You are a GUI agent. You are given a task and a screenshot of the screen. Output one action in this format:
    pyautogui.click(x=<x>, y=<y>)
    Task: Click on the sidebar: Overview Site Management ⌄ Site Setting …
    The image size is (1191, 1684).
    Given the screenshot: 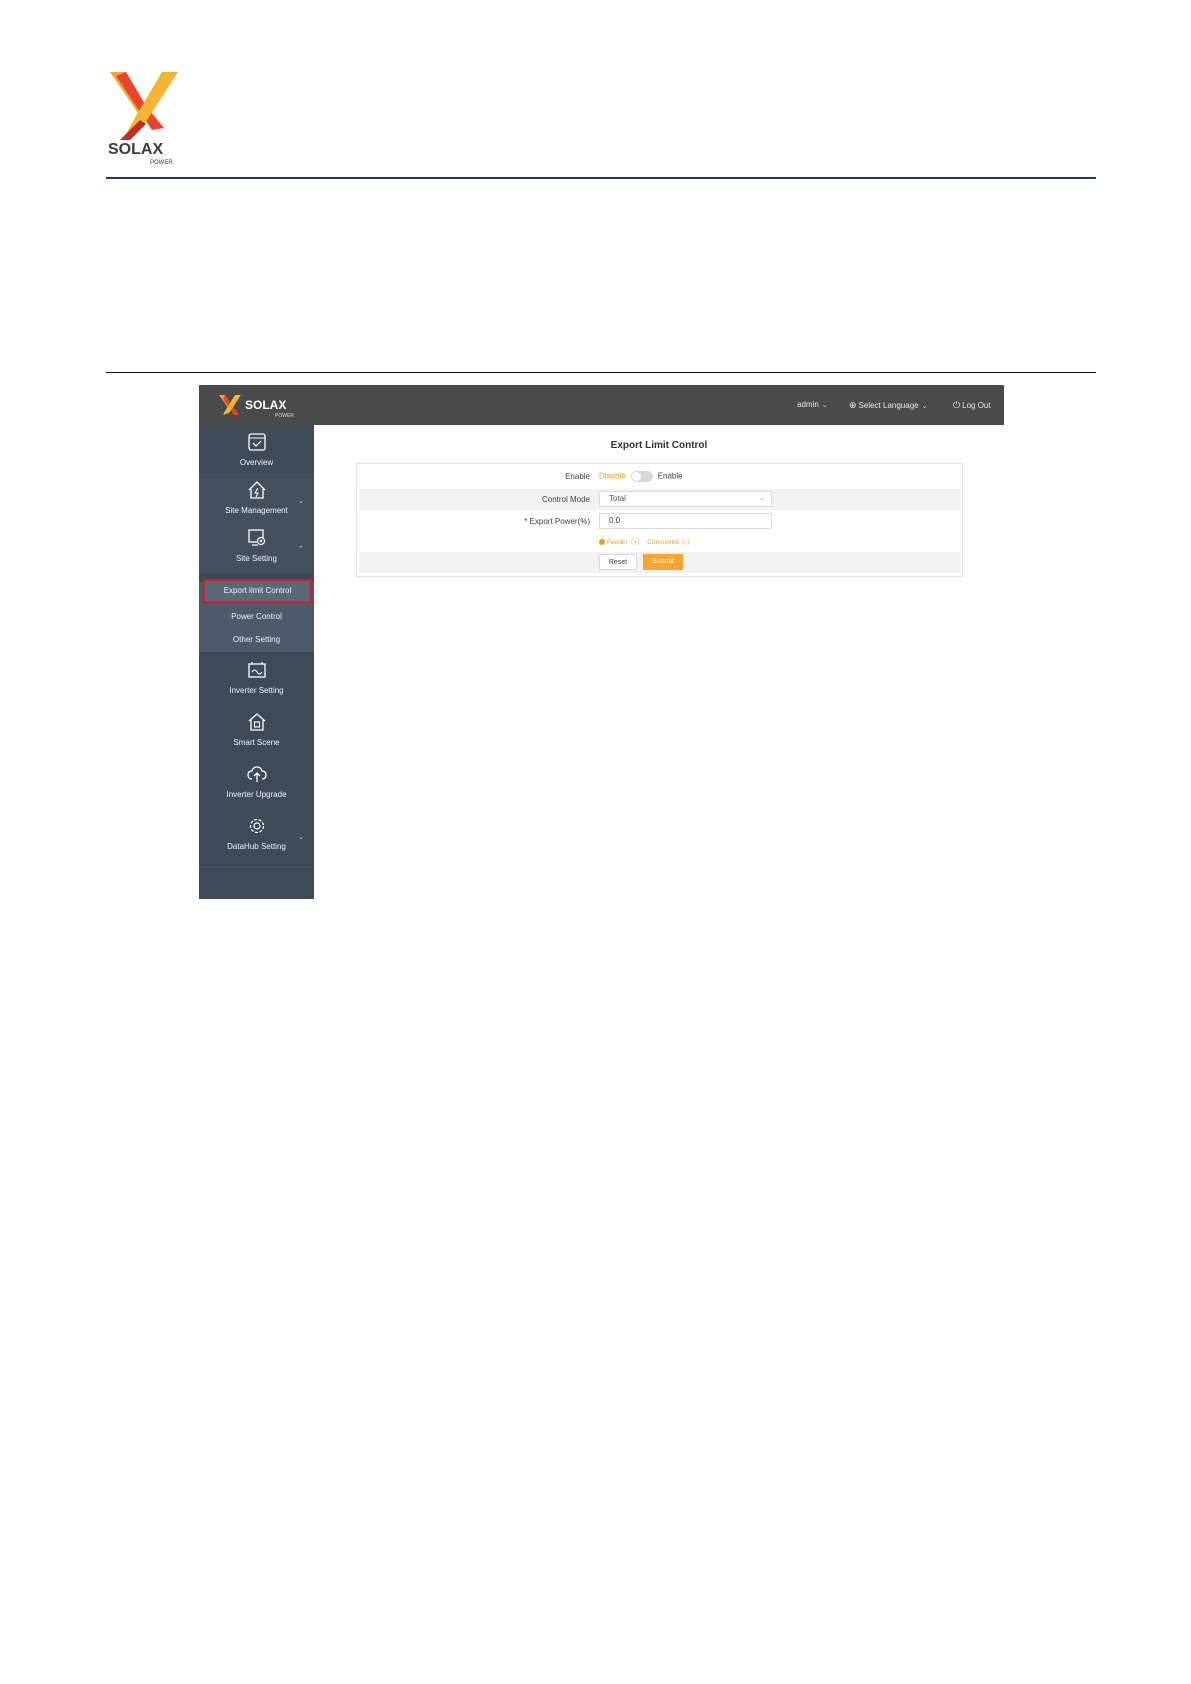 What is the action you would take?
    pyautogui.click(x=256, y=662)
    